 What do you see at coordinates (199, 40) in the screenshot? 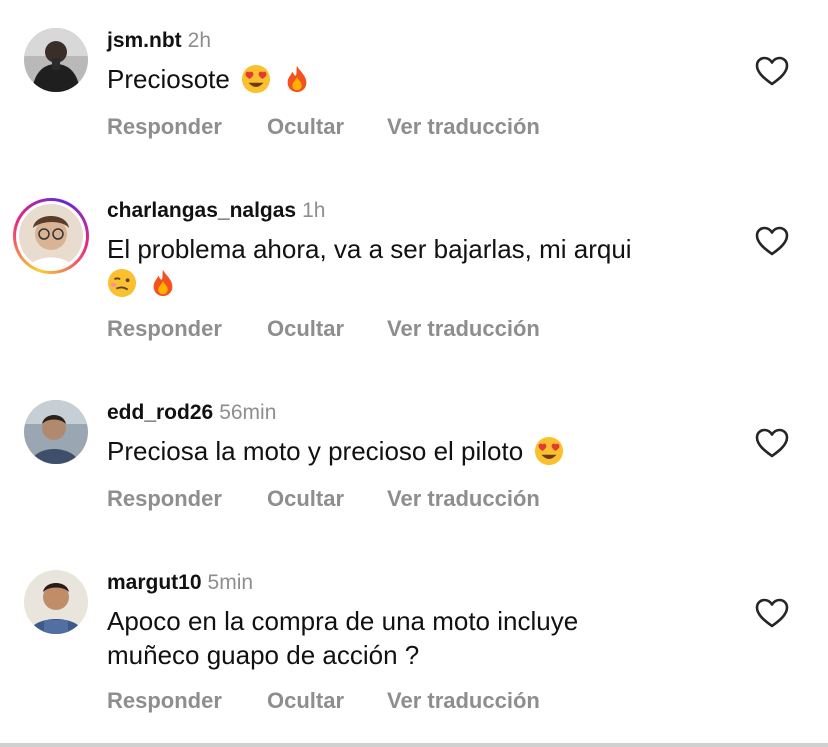
I see `timestamp: 2h` at bounding box center [199, 40].